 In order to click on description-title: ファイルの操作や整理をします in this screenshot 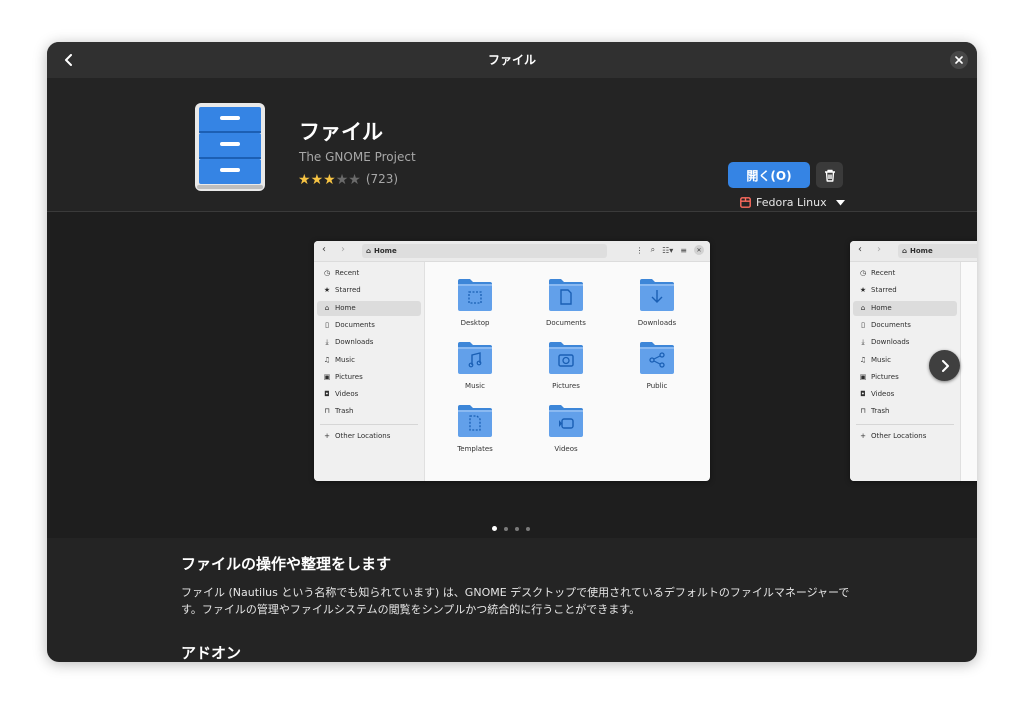, I will do `click(286, 564)`.